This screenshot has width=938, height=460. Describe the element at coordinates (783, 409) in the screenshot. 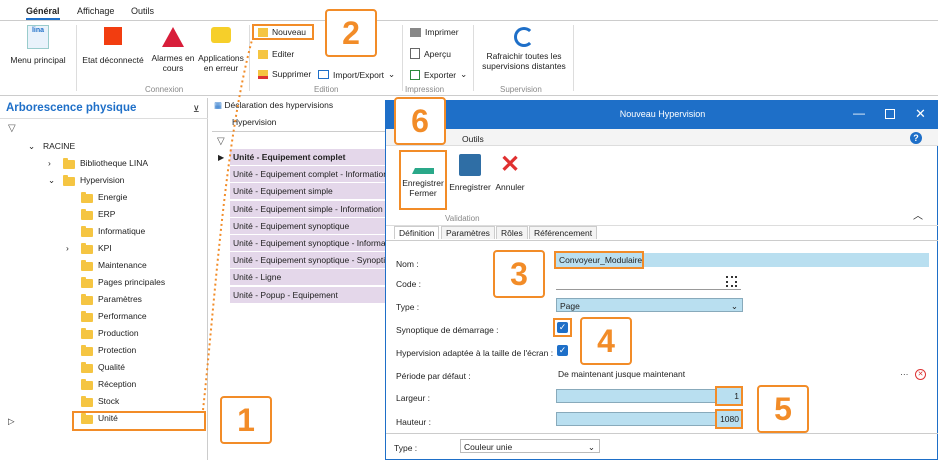

I see `callout-5: 5` at that location.